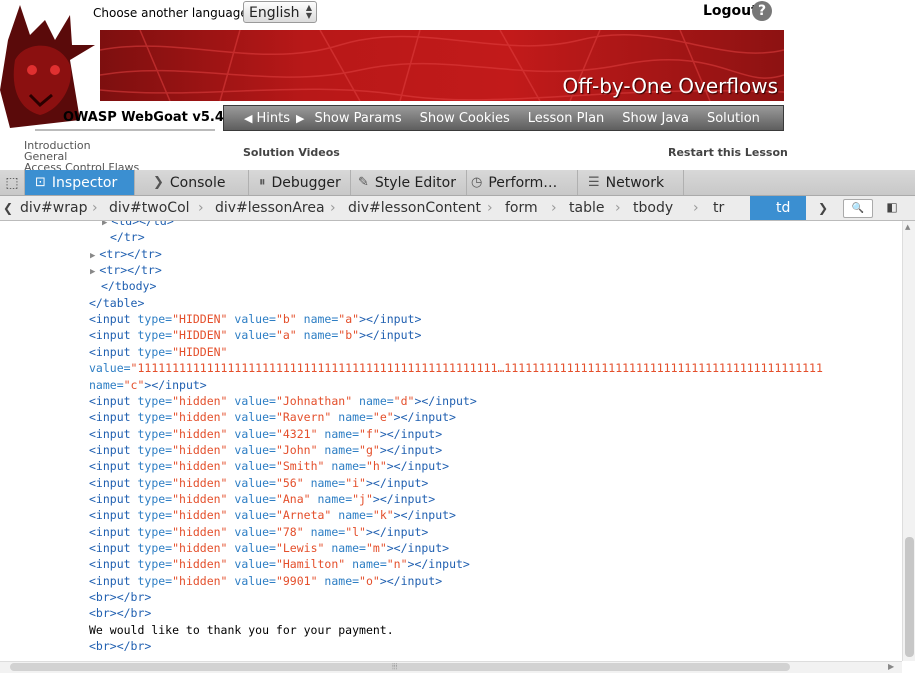 The height and width of the screenshot is (673, 915). What do you see at coordinates (362, 498) in the screenshot?
I see `markup-token: "j"` at bounding box center [362, 498].